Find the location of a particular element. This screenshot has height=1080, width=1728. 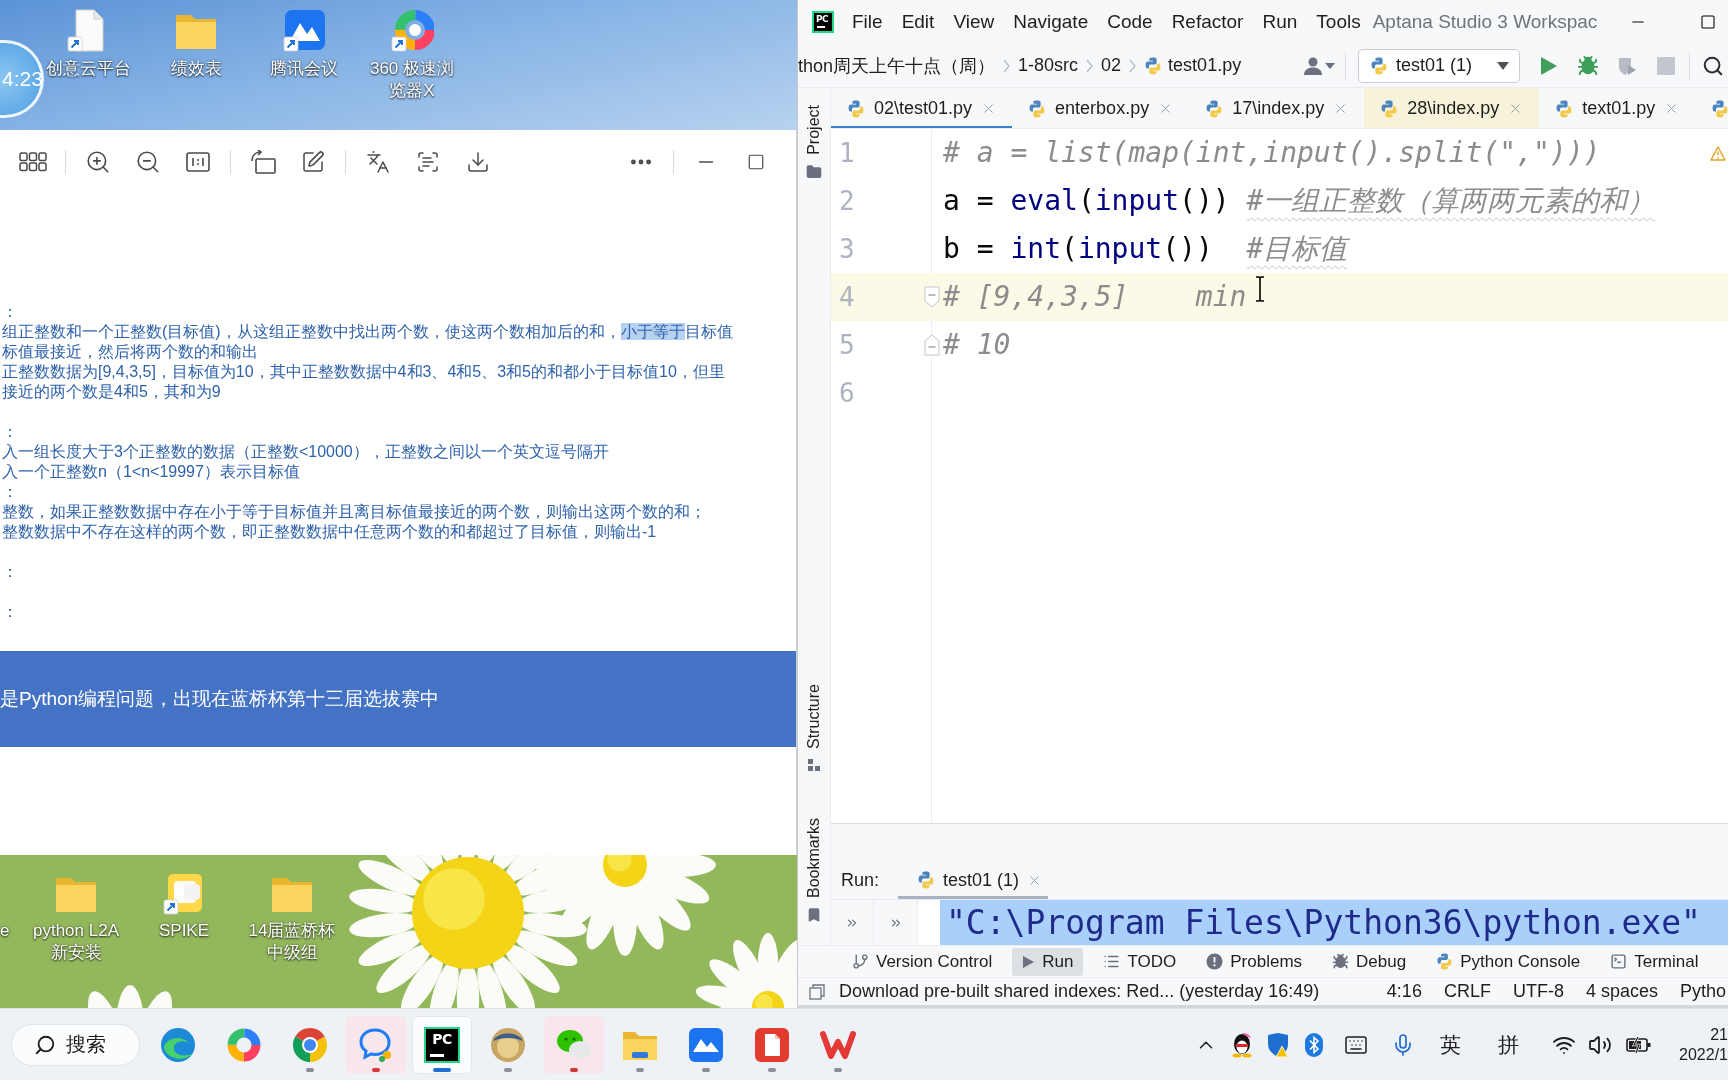

editor-tab: 28\index.py is located at coordinates (1452, 108).